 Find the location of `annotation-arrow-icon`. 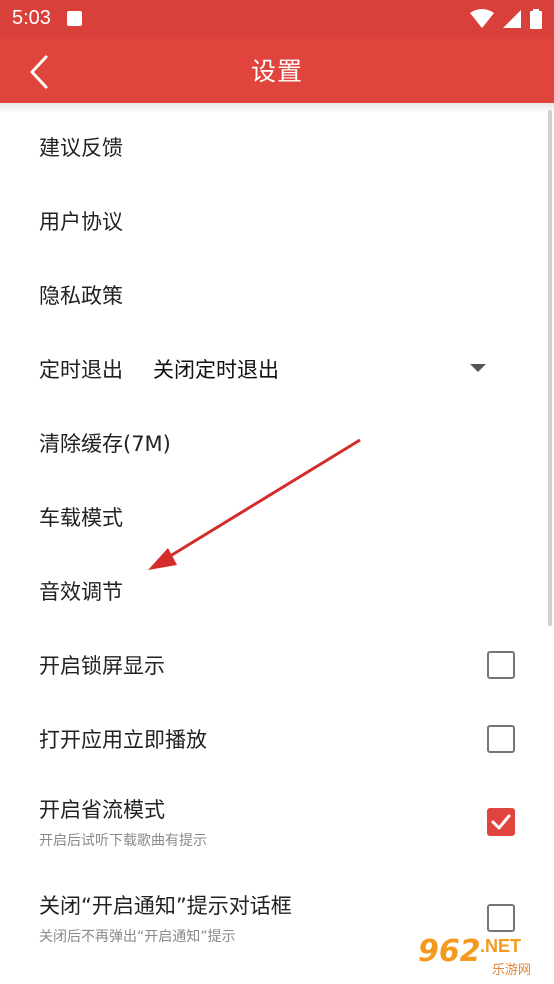

annotation-arrow-icon is located at coordinates (254, 504).